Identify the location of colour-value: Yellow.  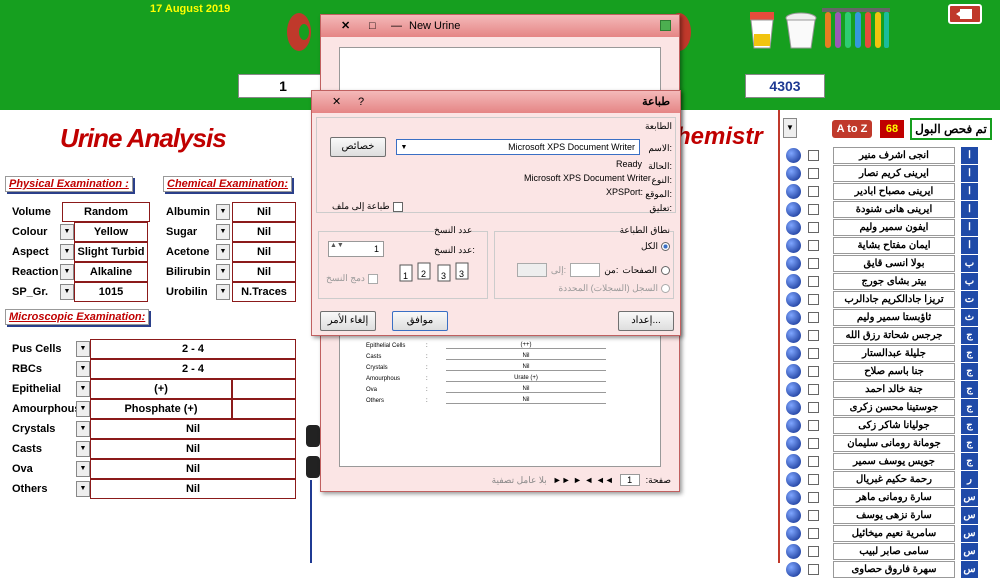
(111, 232).